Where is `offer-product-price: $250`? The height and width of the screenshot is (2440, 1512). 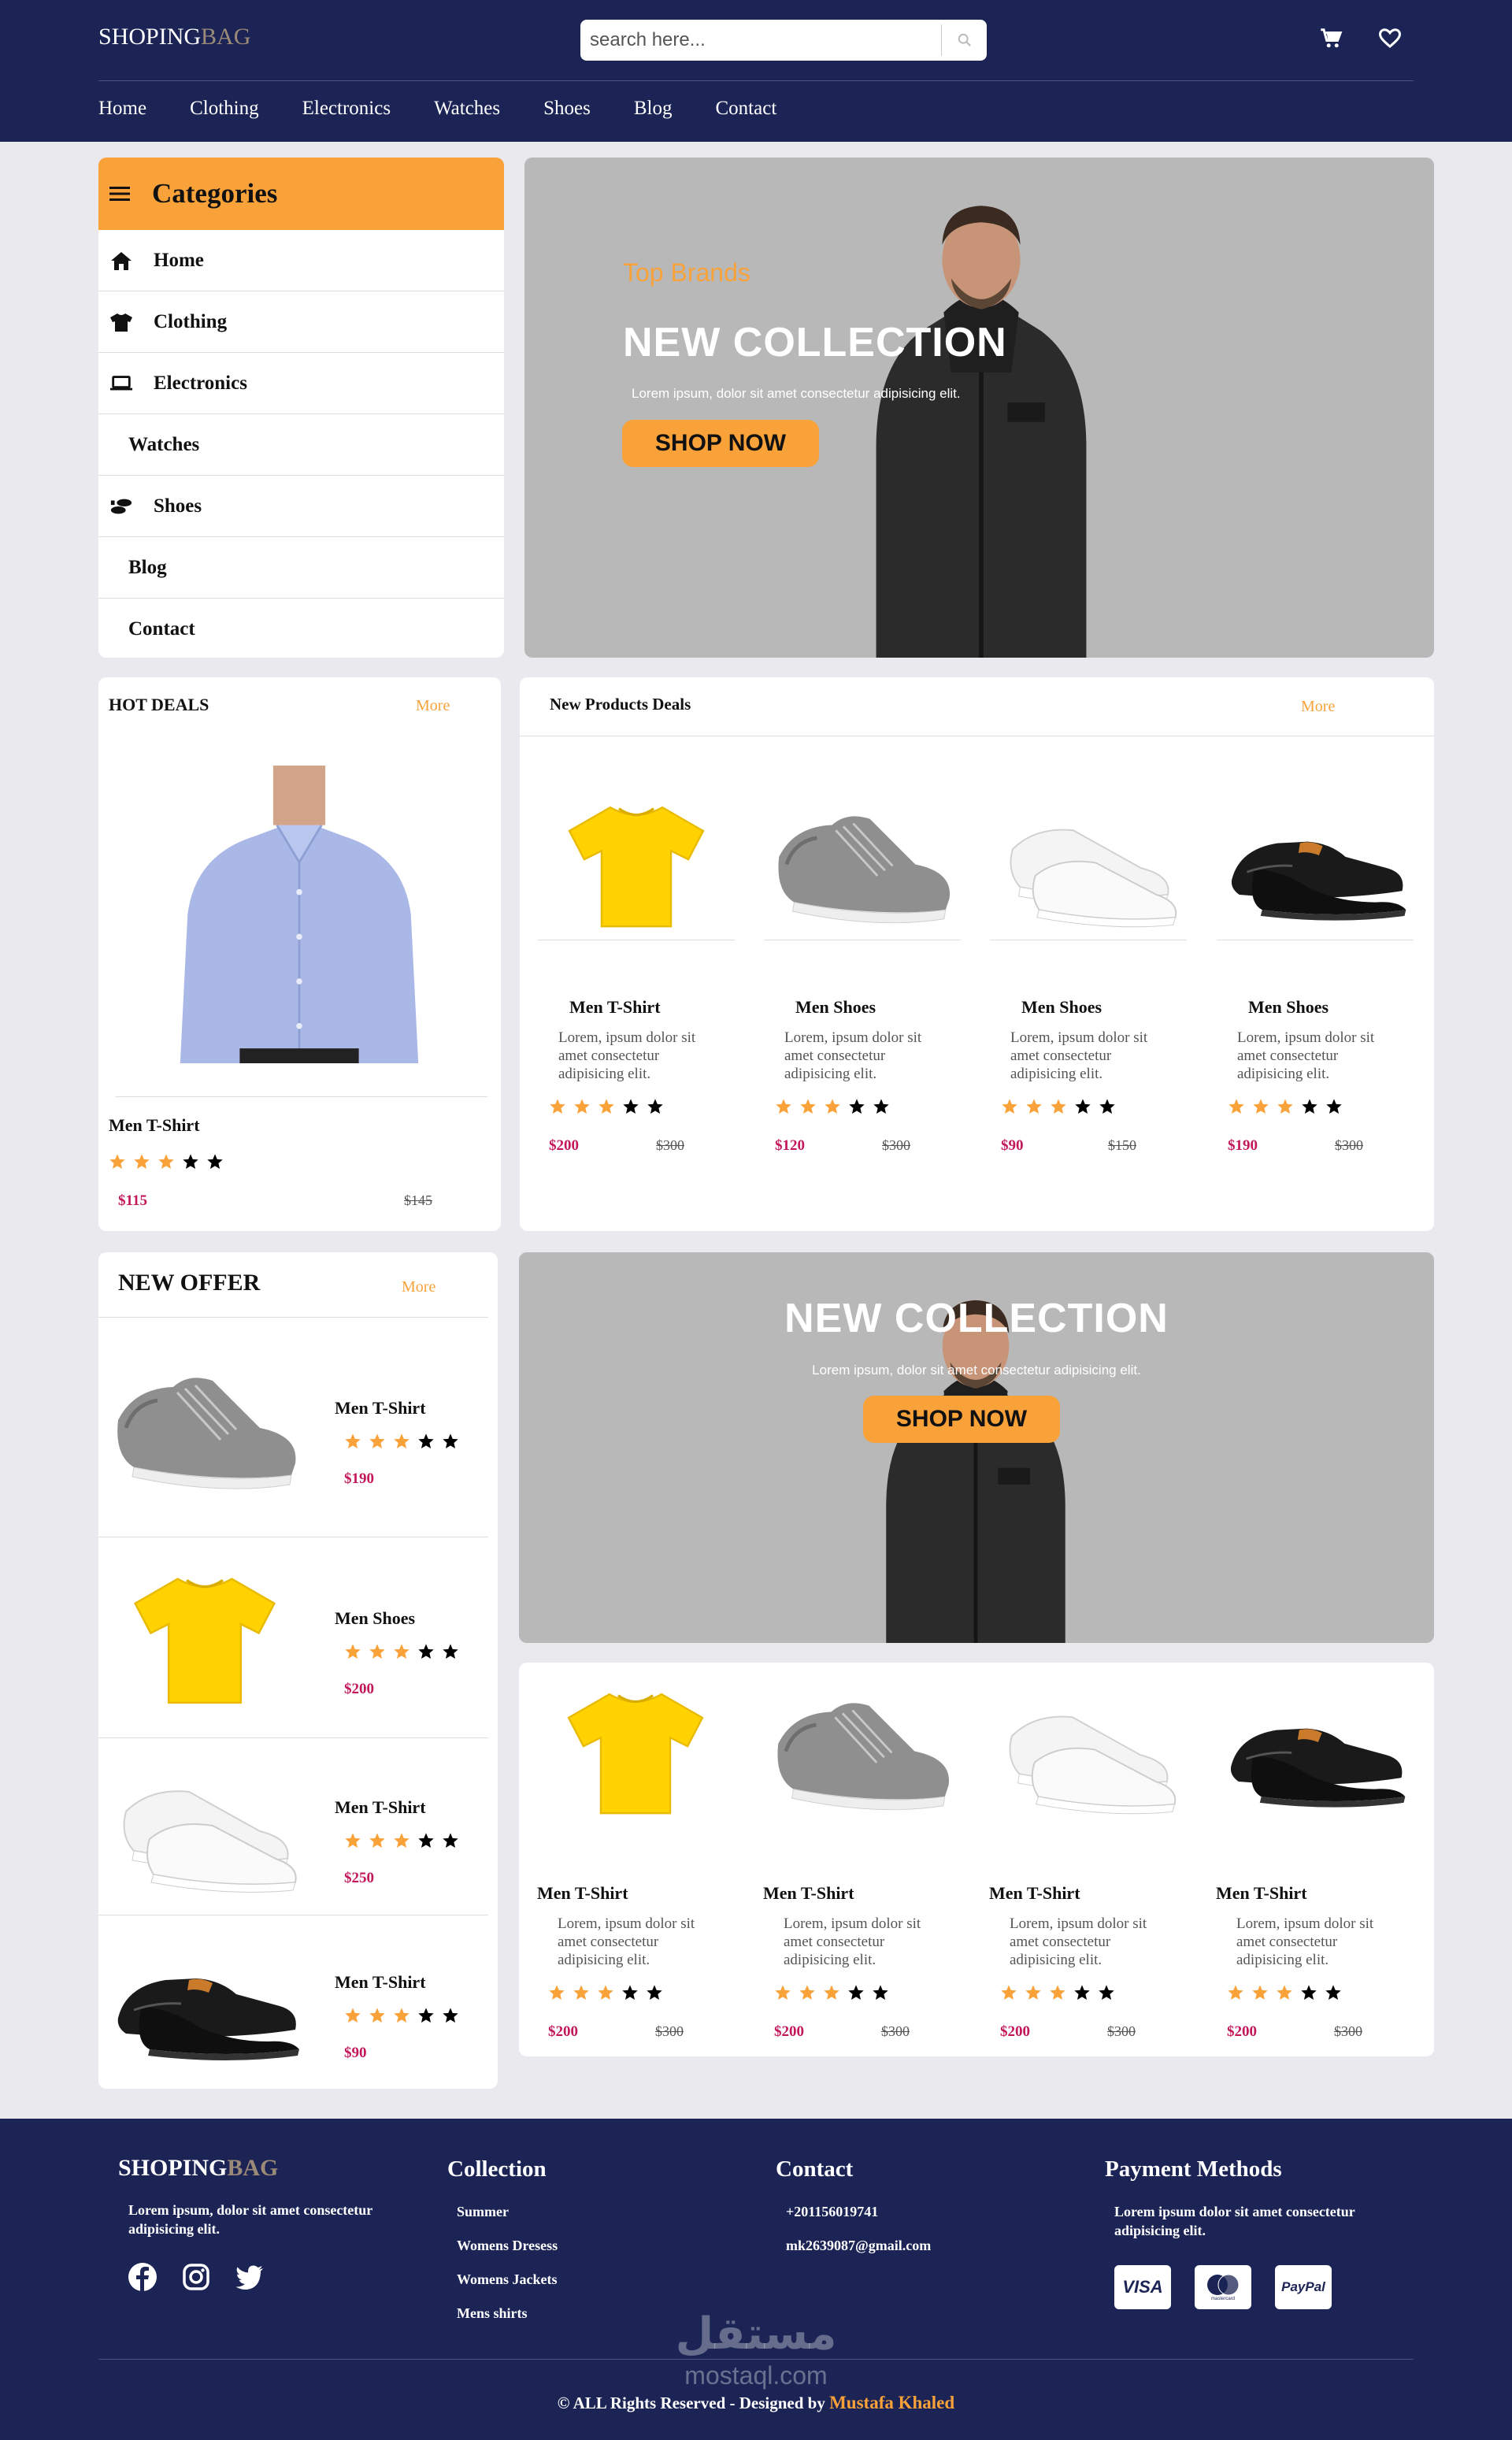 offer-product-price: $250 is located at coordinates (359, 1878).